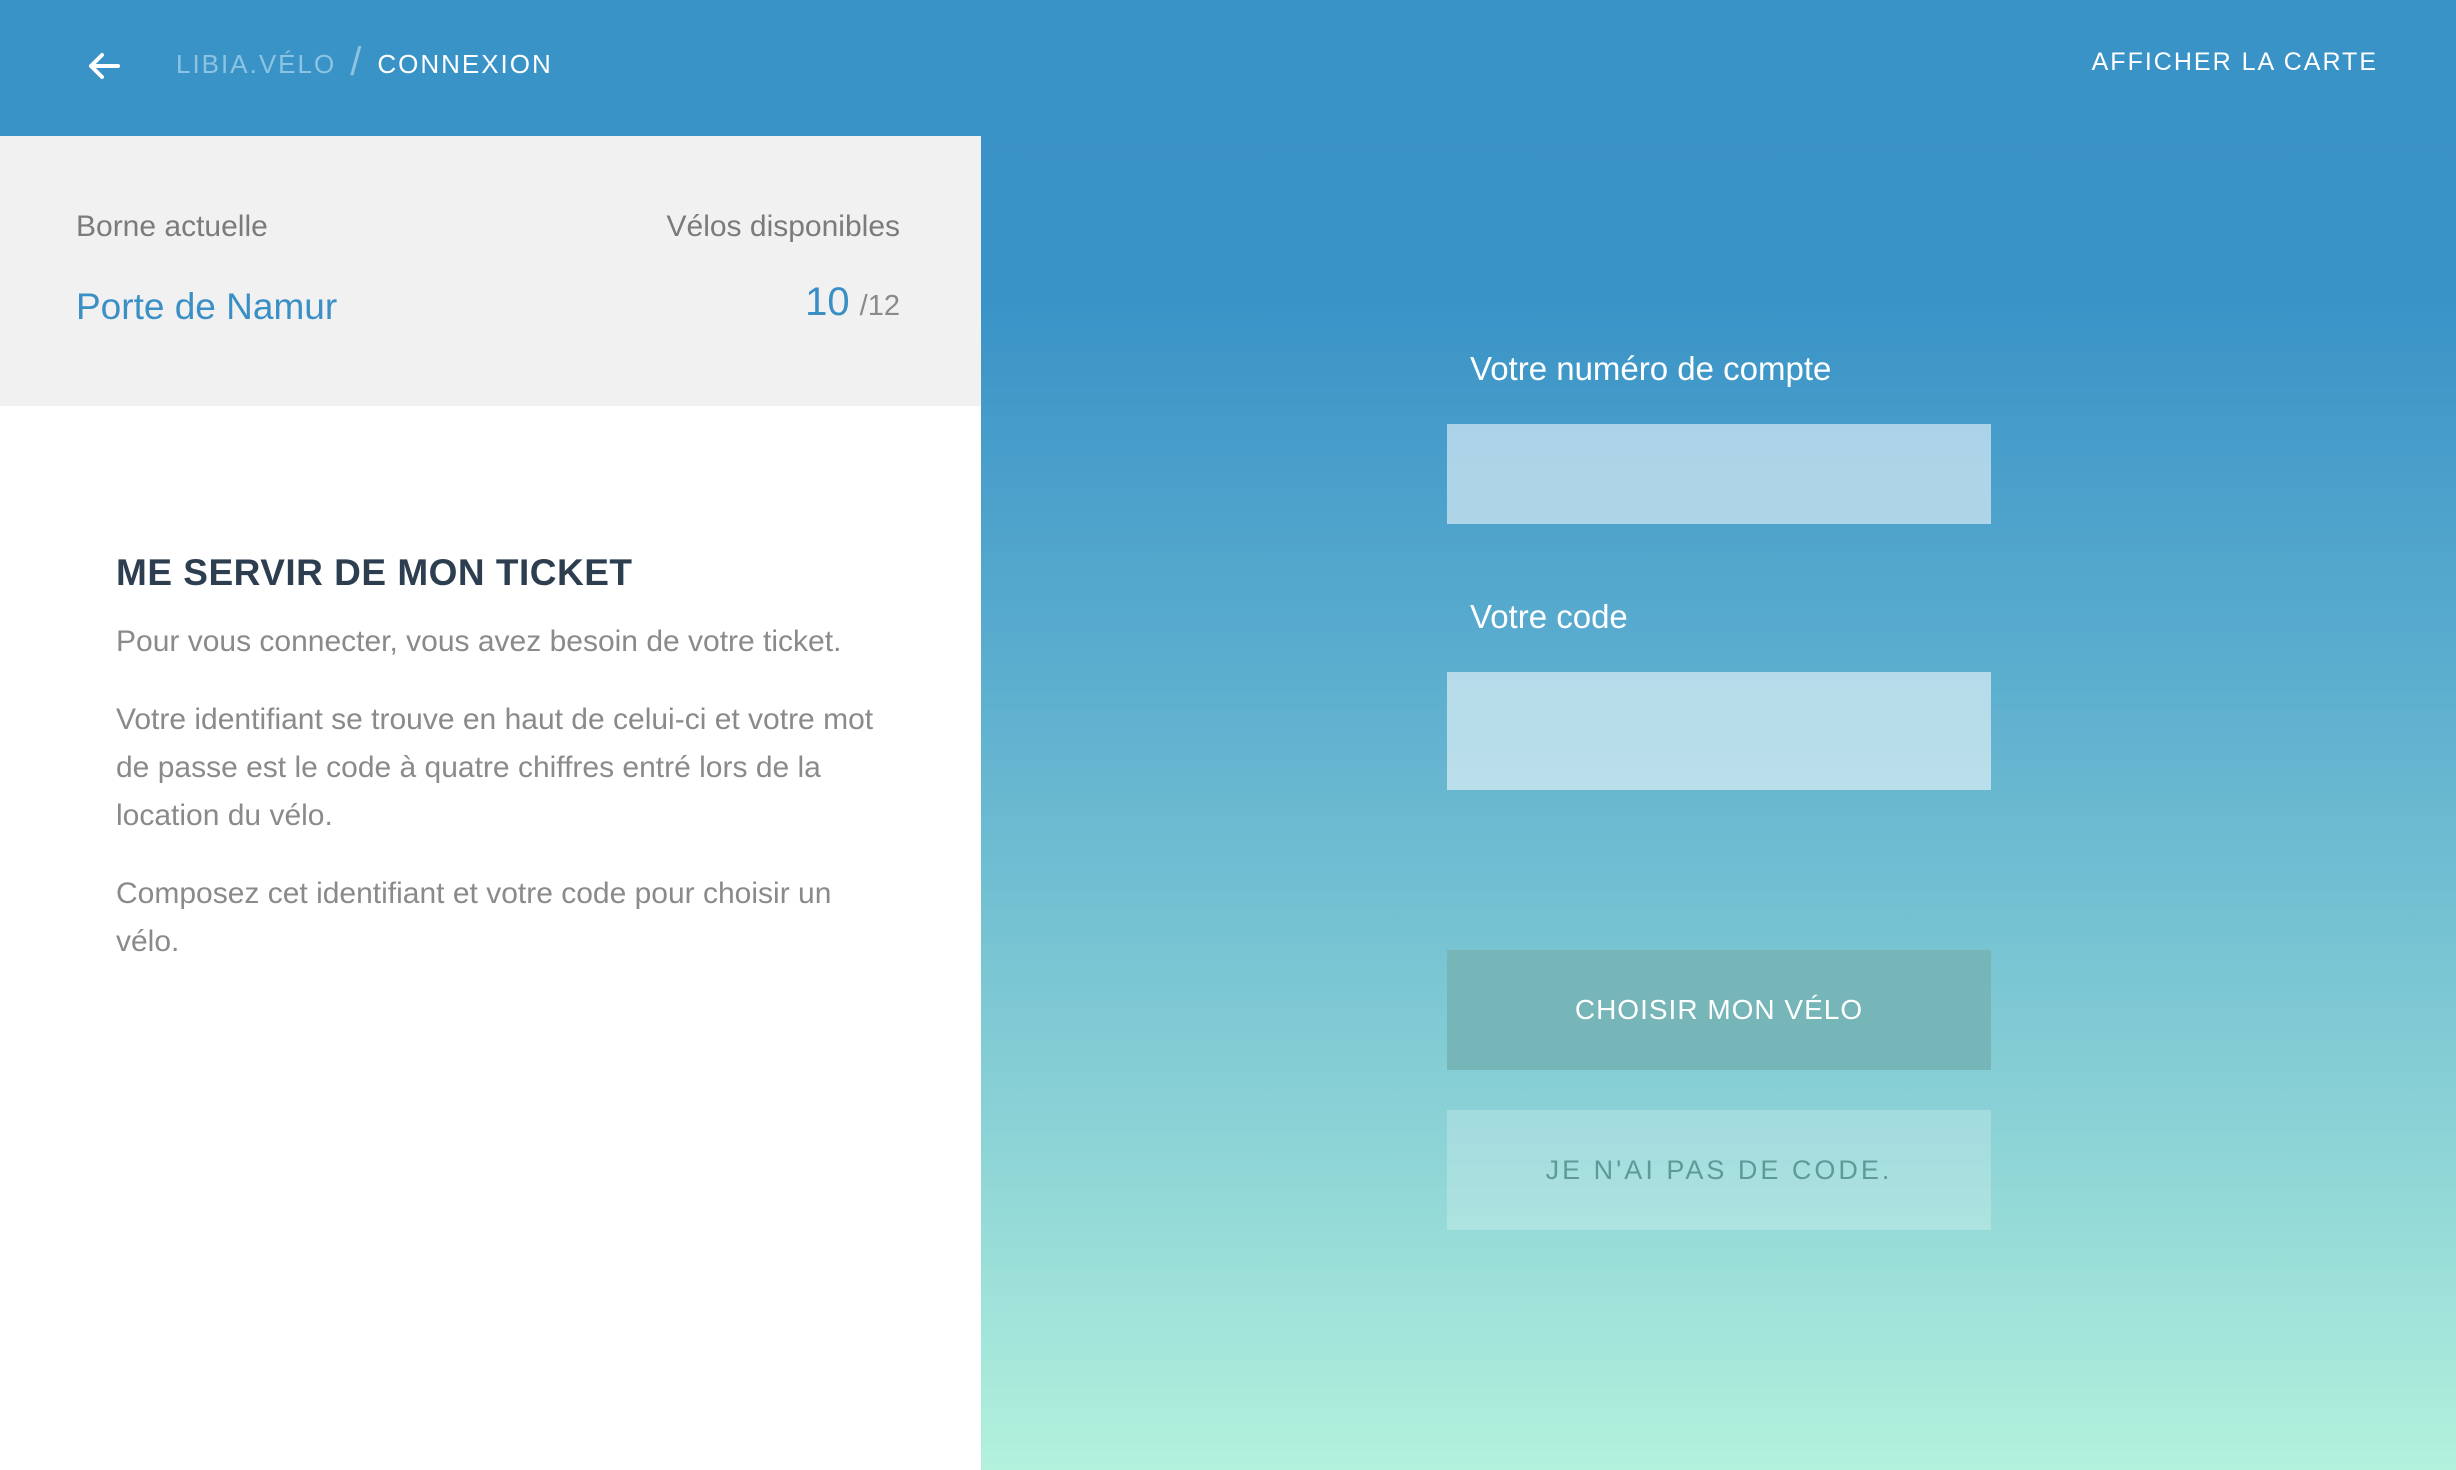  Describe the element at coordinates (256, 64) in the screenshot. I see `breadcrumb-root: LIBIA.VÉLO` at that location.